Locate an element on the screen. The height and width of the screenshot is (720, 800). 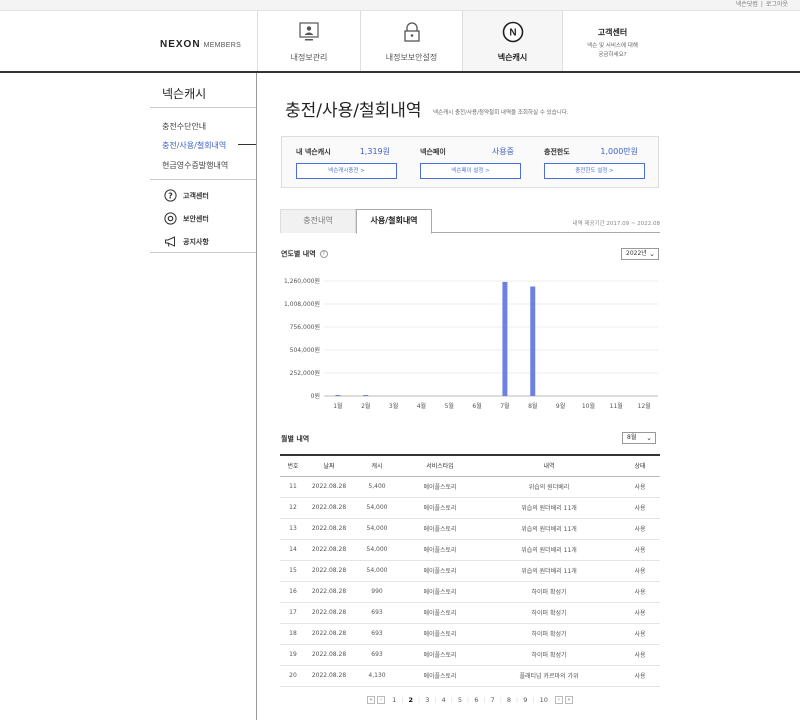
nav-tab-profile: 내정보관리 is located at coordinates (308, 41).